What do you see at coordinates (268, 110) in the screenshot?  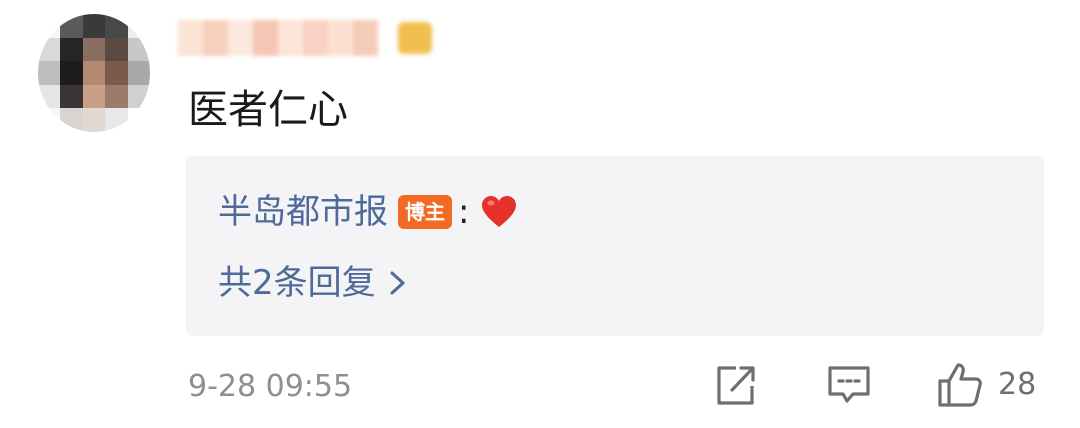 I see `comment-text: 医者仁心` at bounding box center [268, 110].